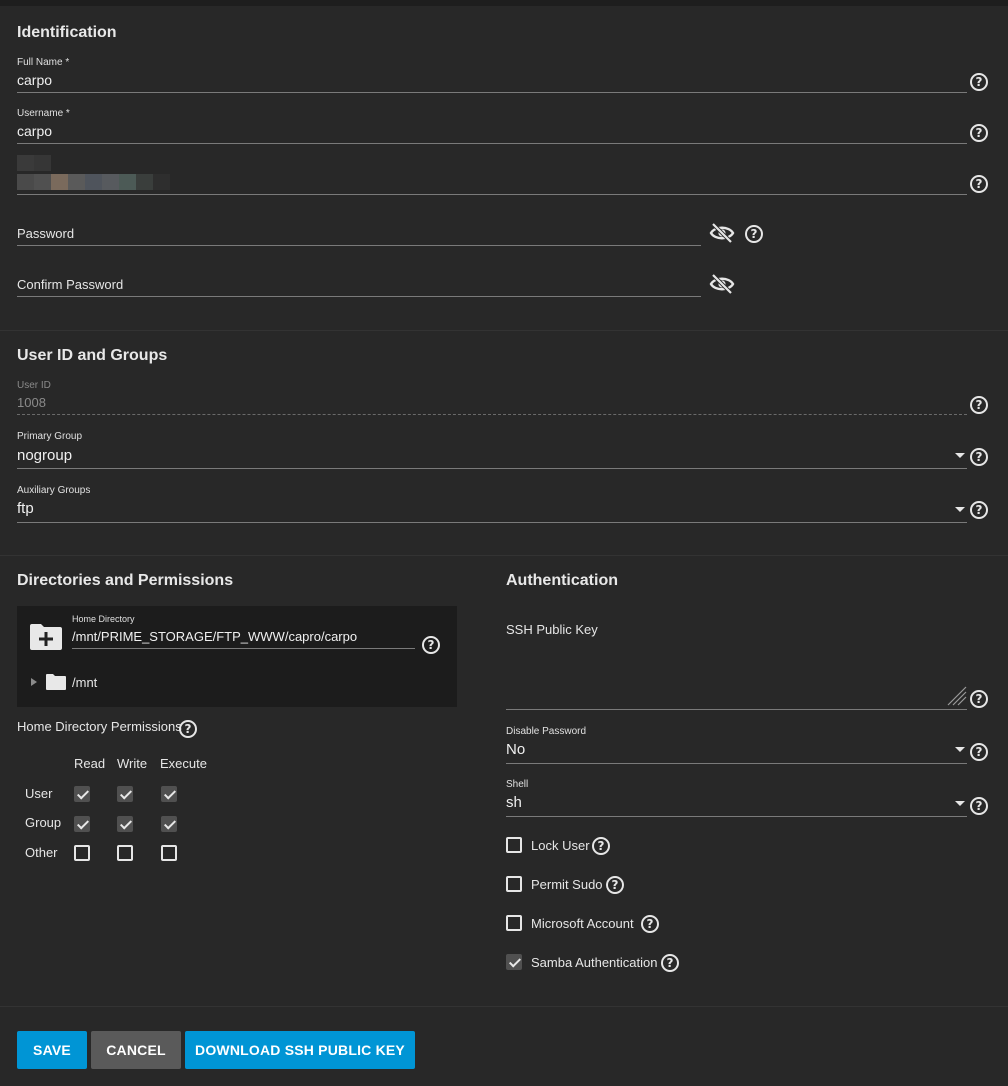 Image resolution: width=1008 pixels, height=1086 pixels. I want to click on ssh-key-underline, so click(736, 709).